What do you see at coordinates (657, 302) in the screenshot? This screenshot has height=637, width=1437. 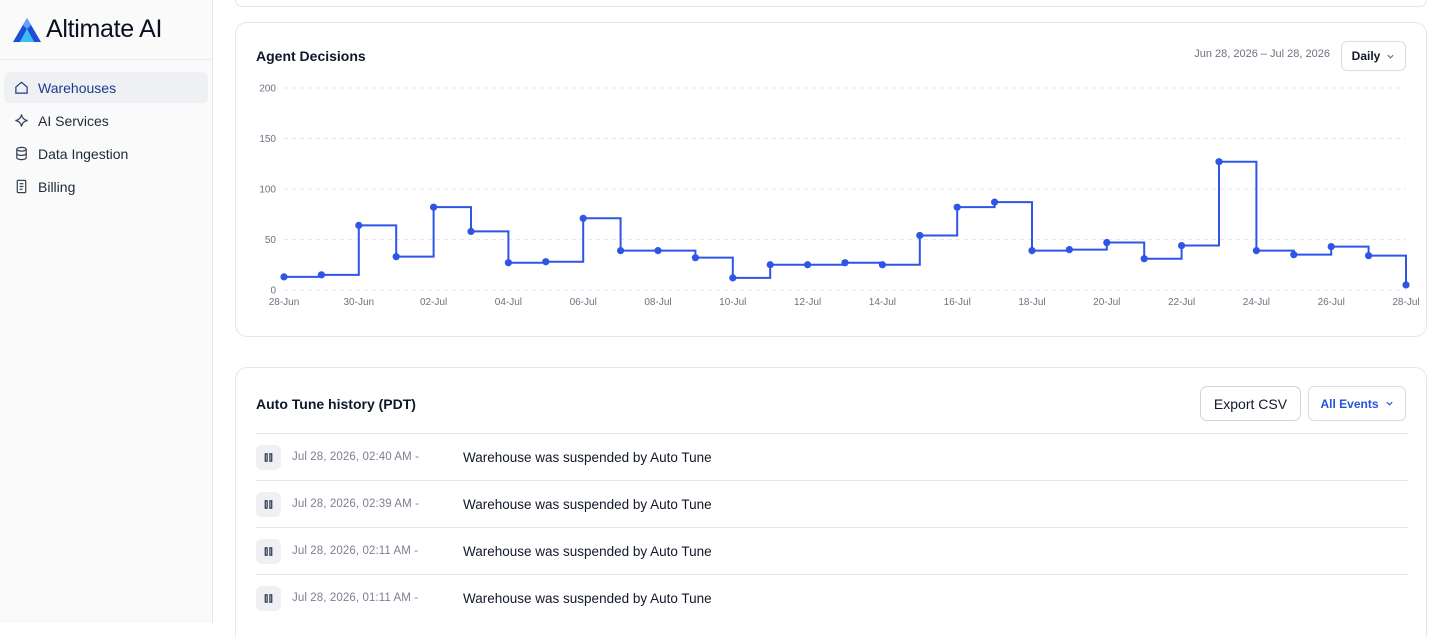 I see `x-tick-label: 08-Jul` at bounding box center [657, 302].